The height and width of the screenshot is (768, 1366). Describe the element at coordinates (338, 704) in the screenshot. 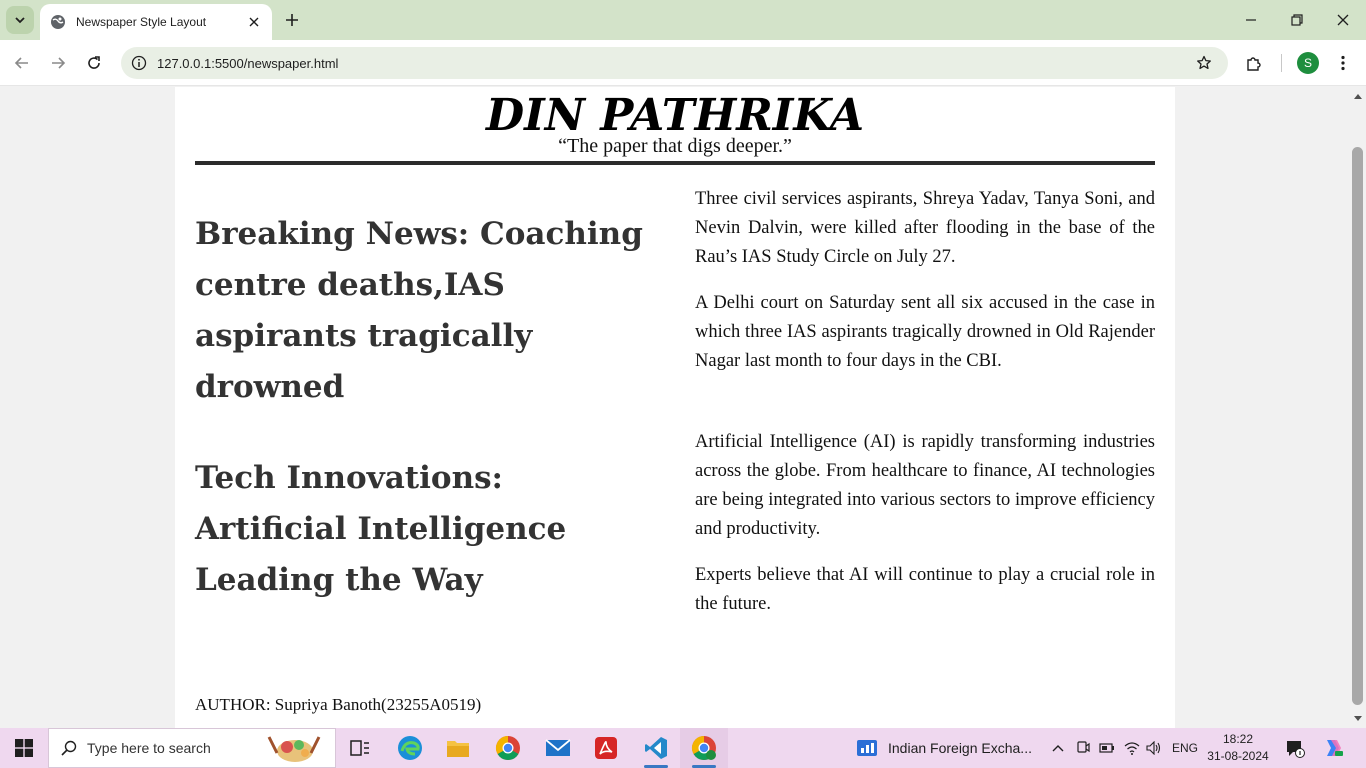

I see `author-credit: AUTHOR: Supriya Banoth(23255A0519)` at that location.